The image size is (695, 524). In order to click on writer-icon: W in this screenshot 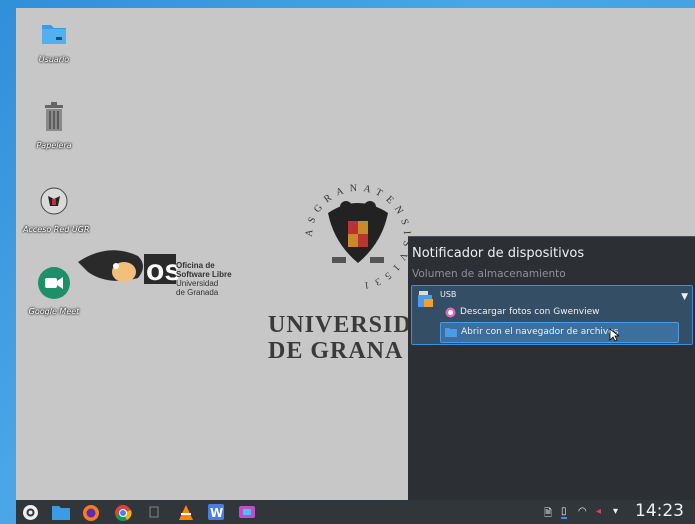, I will do `click(216, 512)`.